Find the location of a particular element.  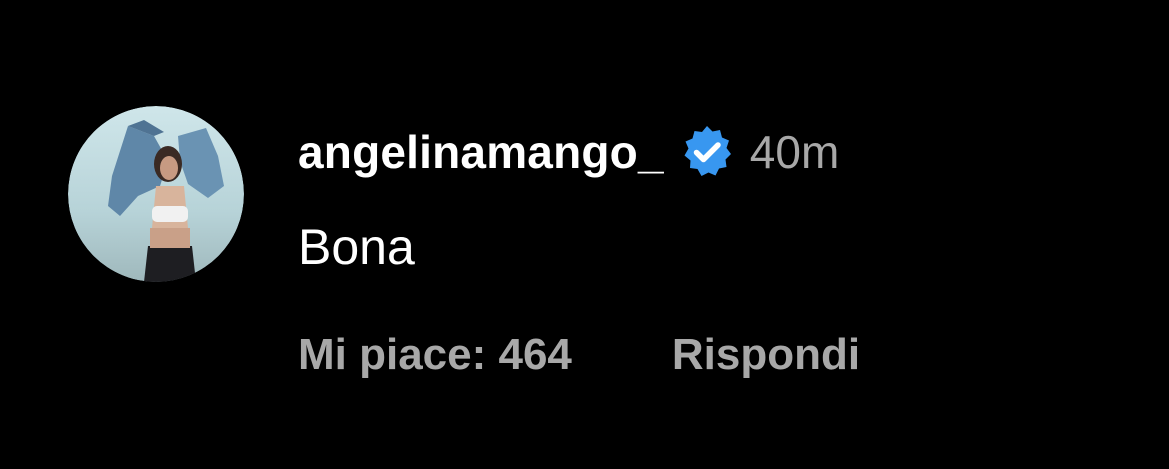

likes-count-button: Mi piace: 464 is located at coordinates (435, 355).